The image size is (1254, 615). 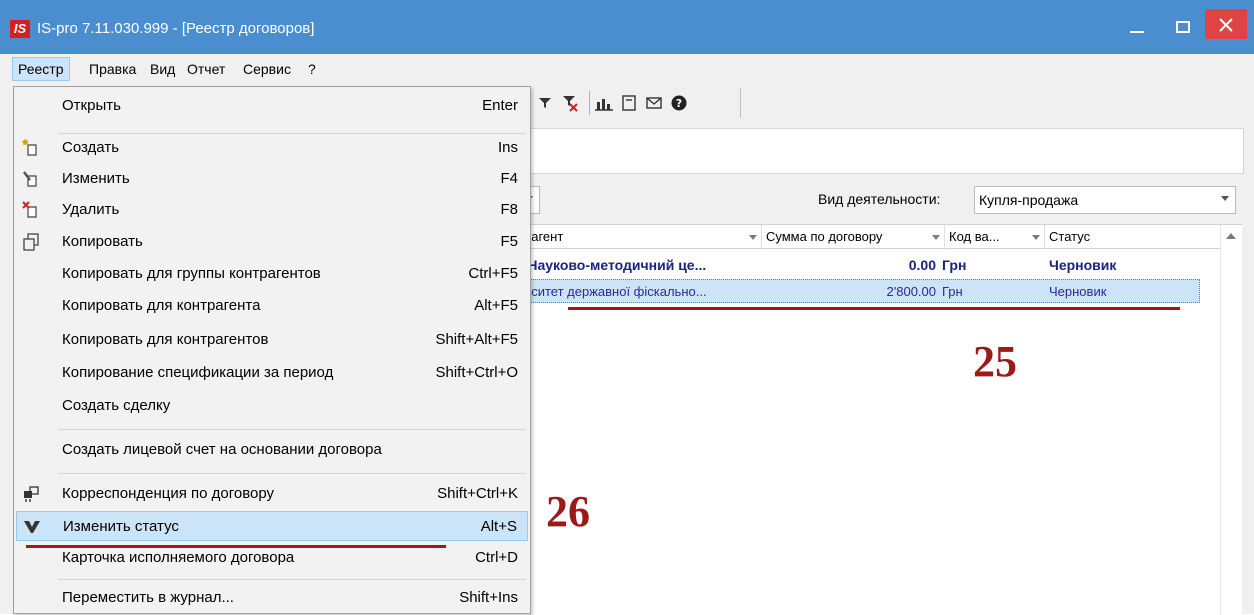 What do you see at coordinates (178, 557) in the screenshot?
I see `menu-item-label: Карточка исполняемого договора` at bounding box center [178, 557].